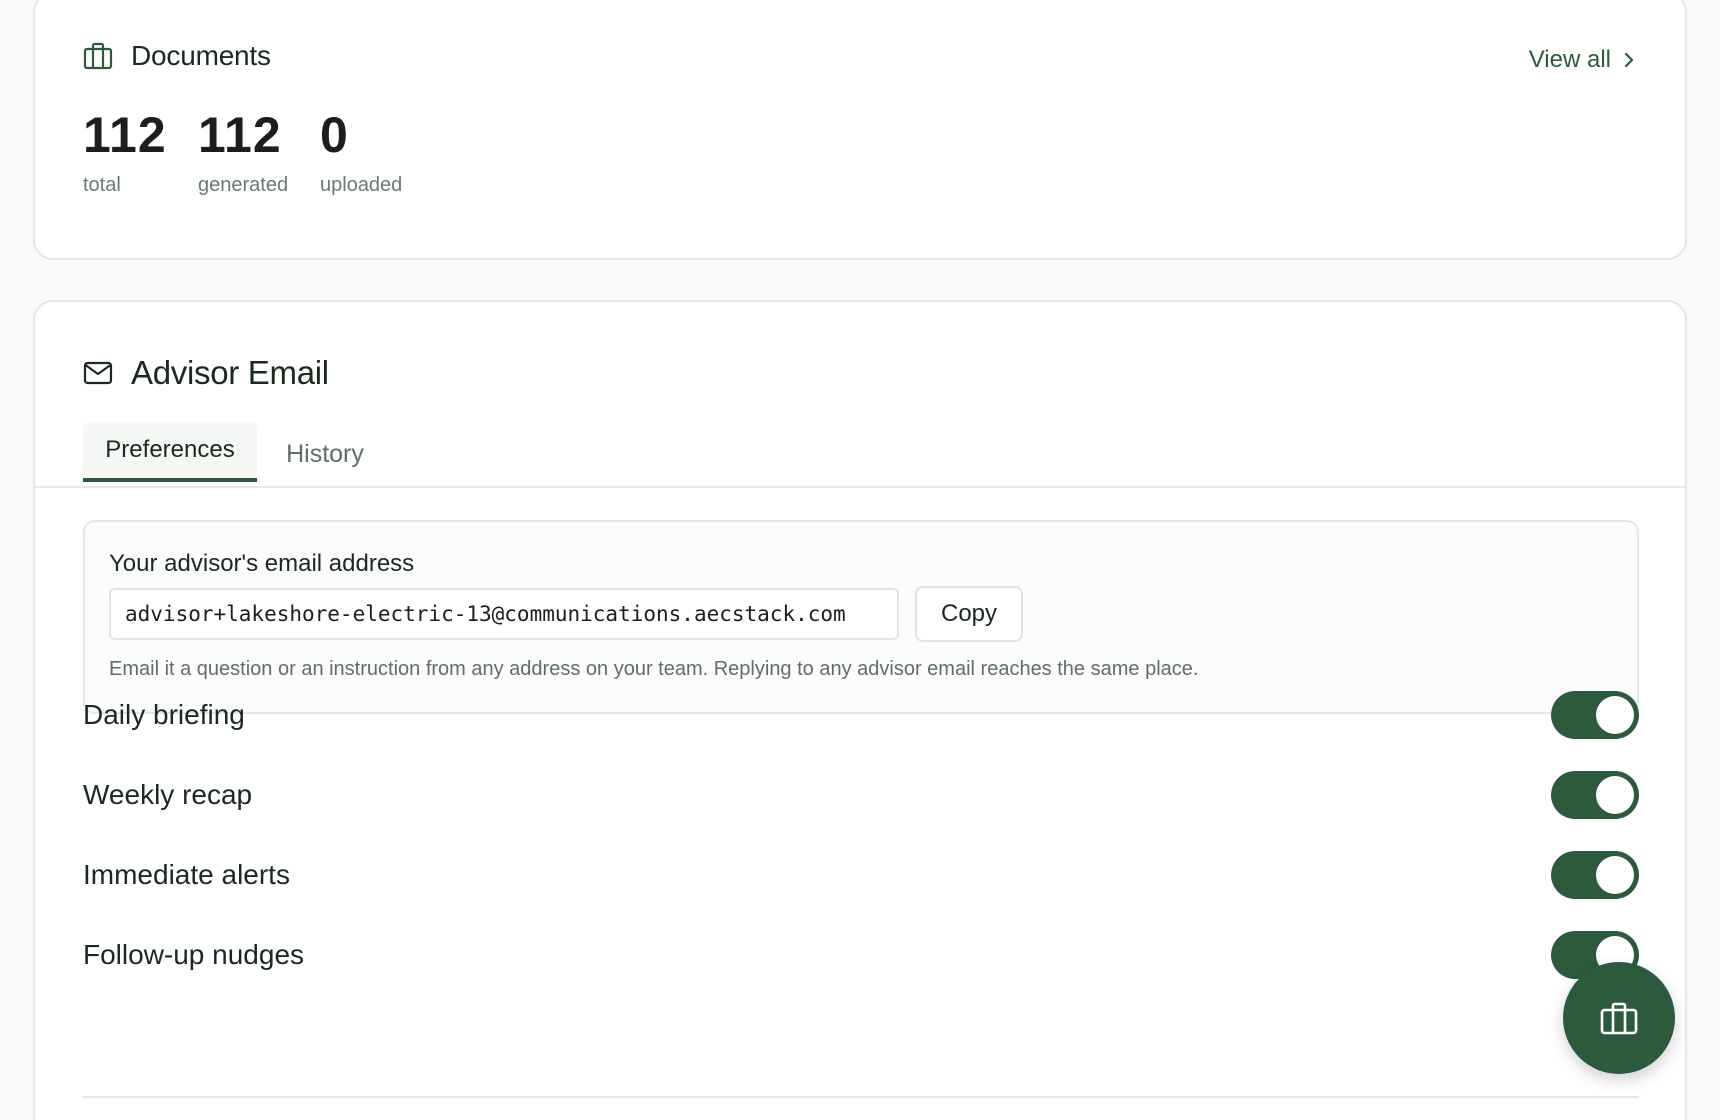  What do you see at coordinates (194, 954) in the screenshot?
I see `pref-label: Follow-up nudges` at bounding box center [194, 954].